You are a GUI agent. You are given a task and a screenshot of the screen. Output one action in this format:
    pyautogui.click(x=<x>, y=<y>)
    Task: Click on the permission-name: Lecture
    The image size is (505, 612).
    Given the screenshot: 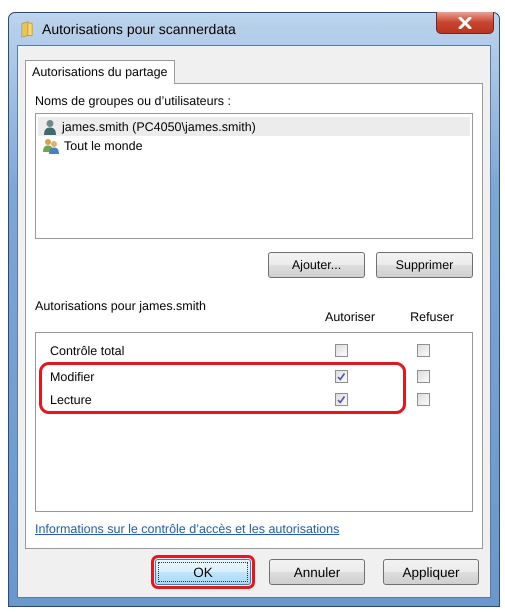 What is the action you would take?
    pyautogui.click(x=71, y=399)
    